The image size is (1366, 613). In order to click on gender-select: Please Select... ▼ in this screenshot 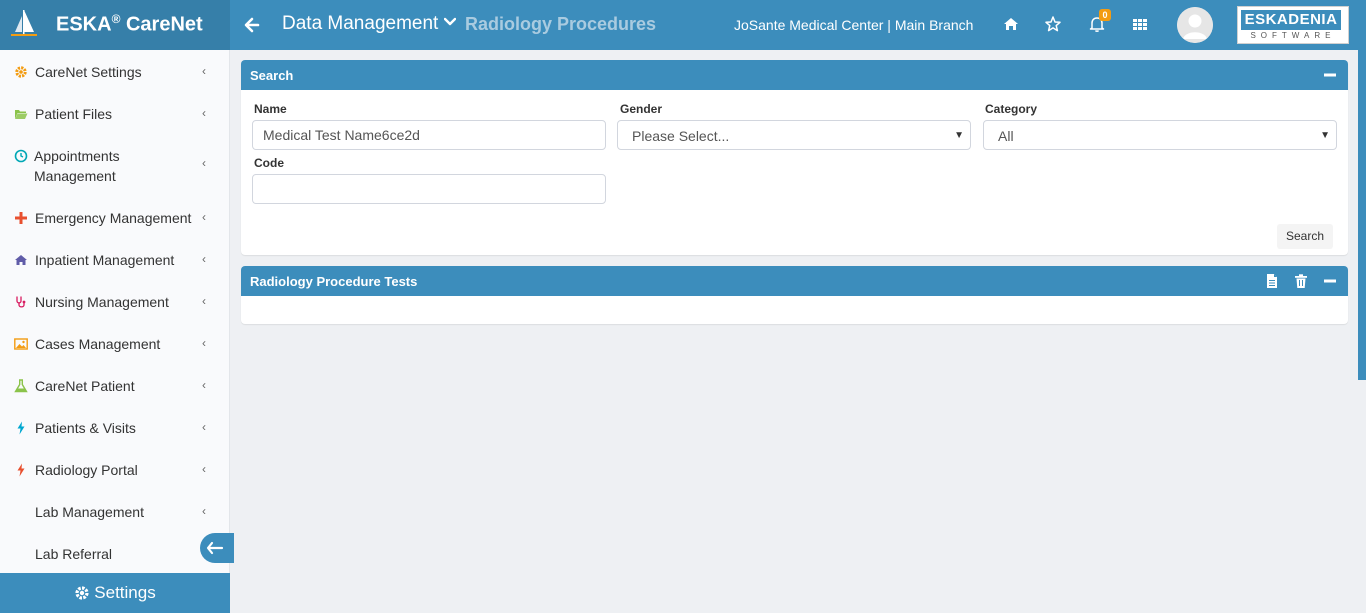, I will do `click(794, 135)`.